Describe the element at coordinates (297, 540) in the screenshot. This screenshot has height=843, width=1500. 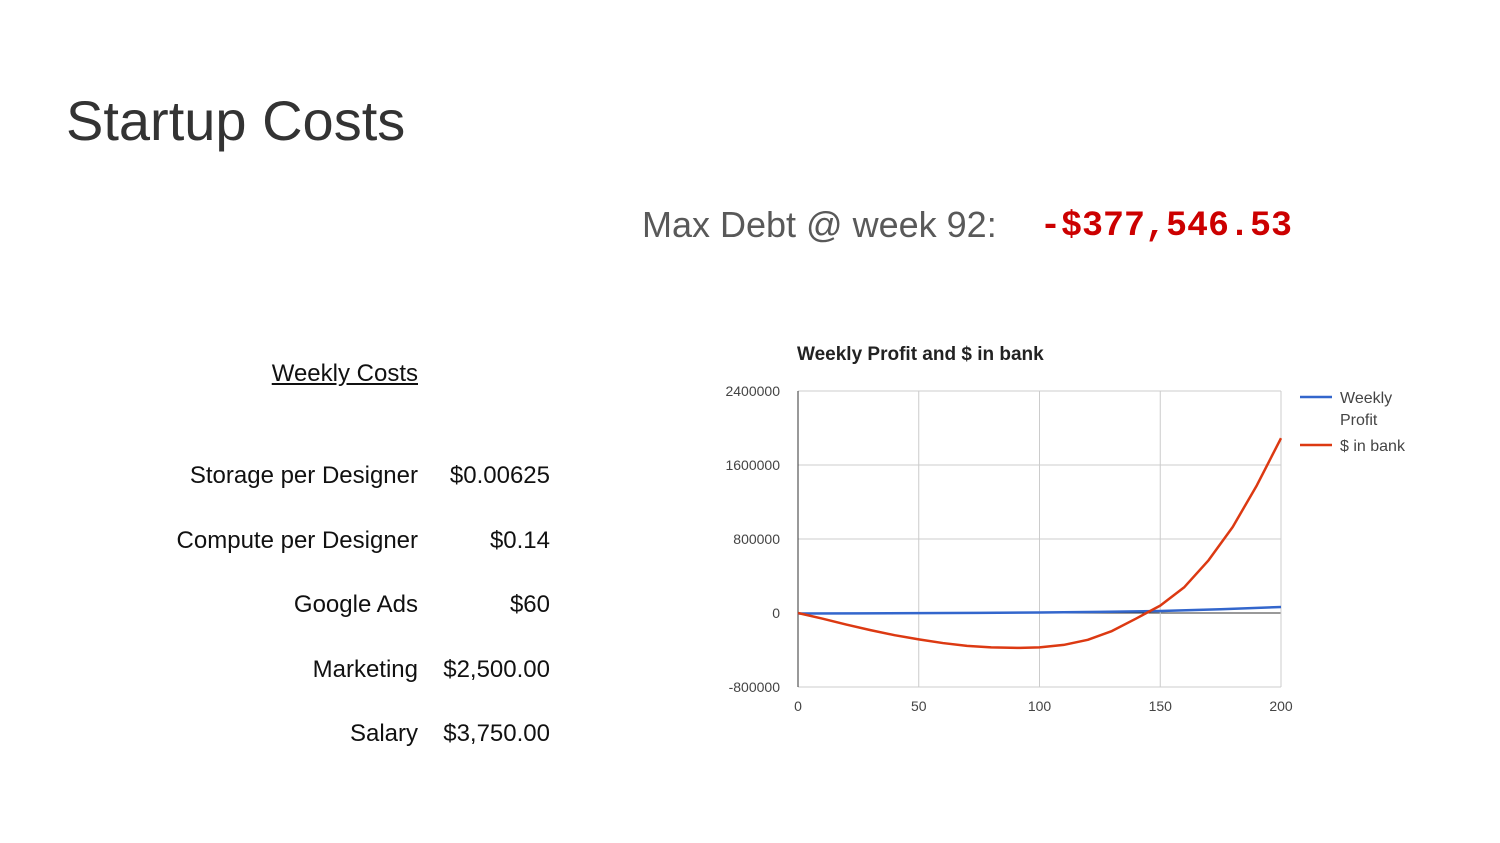
I see `cost-label: Compute per Designer` at that location.